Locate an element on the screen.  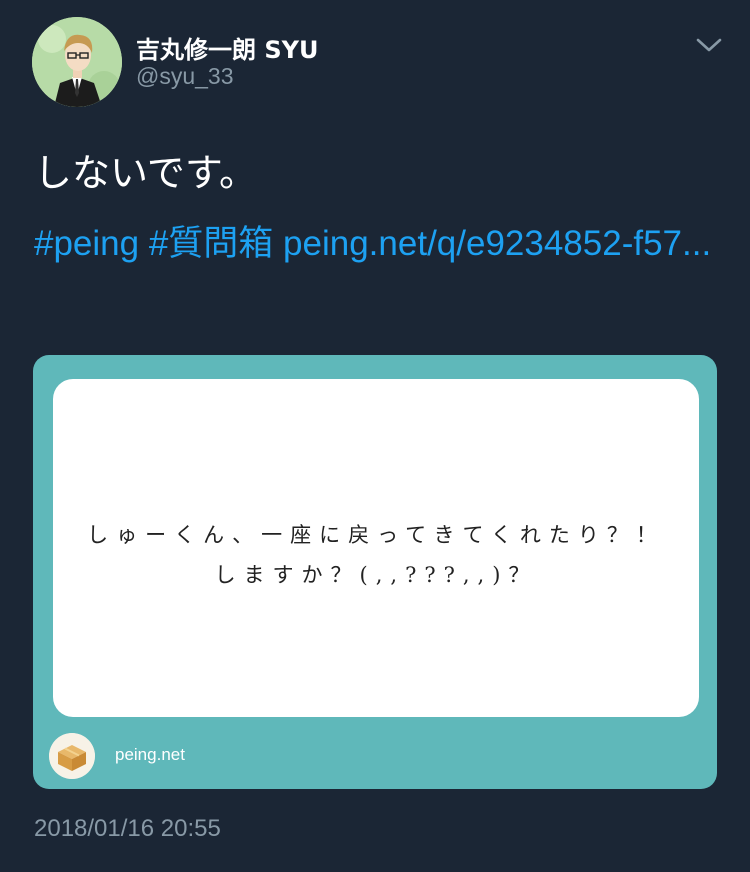
question-text: しゅーくん、一座に戻ってきてくれたり？！しますか？(,,???,,)？ is located at coordinates (376, 555).